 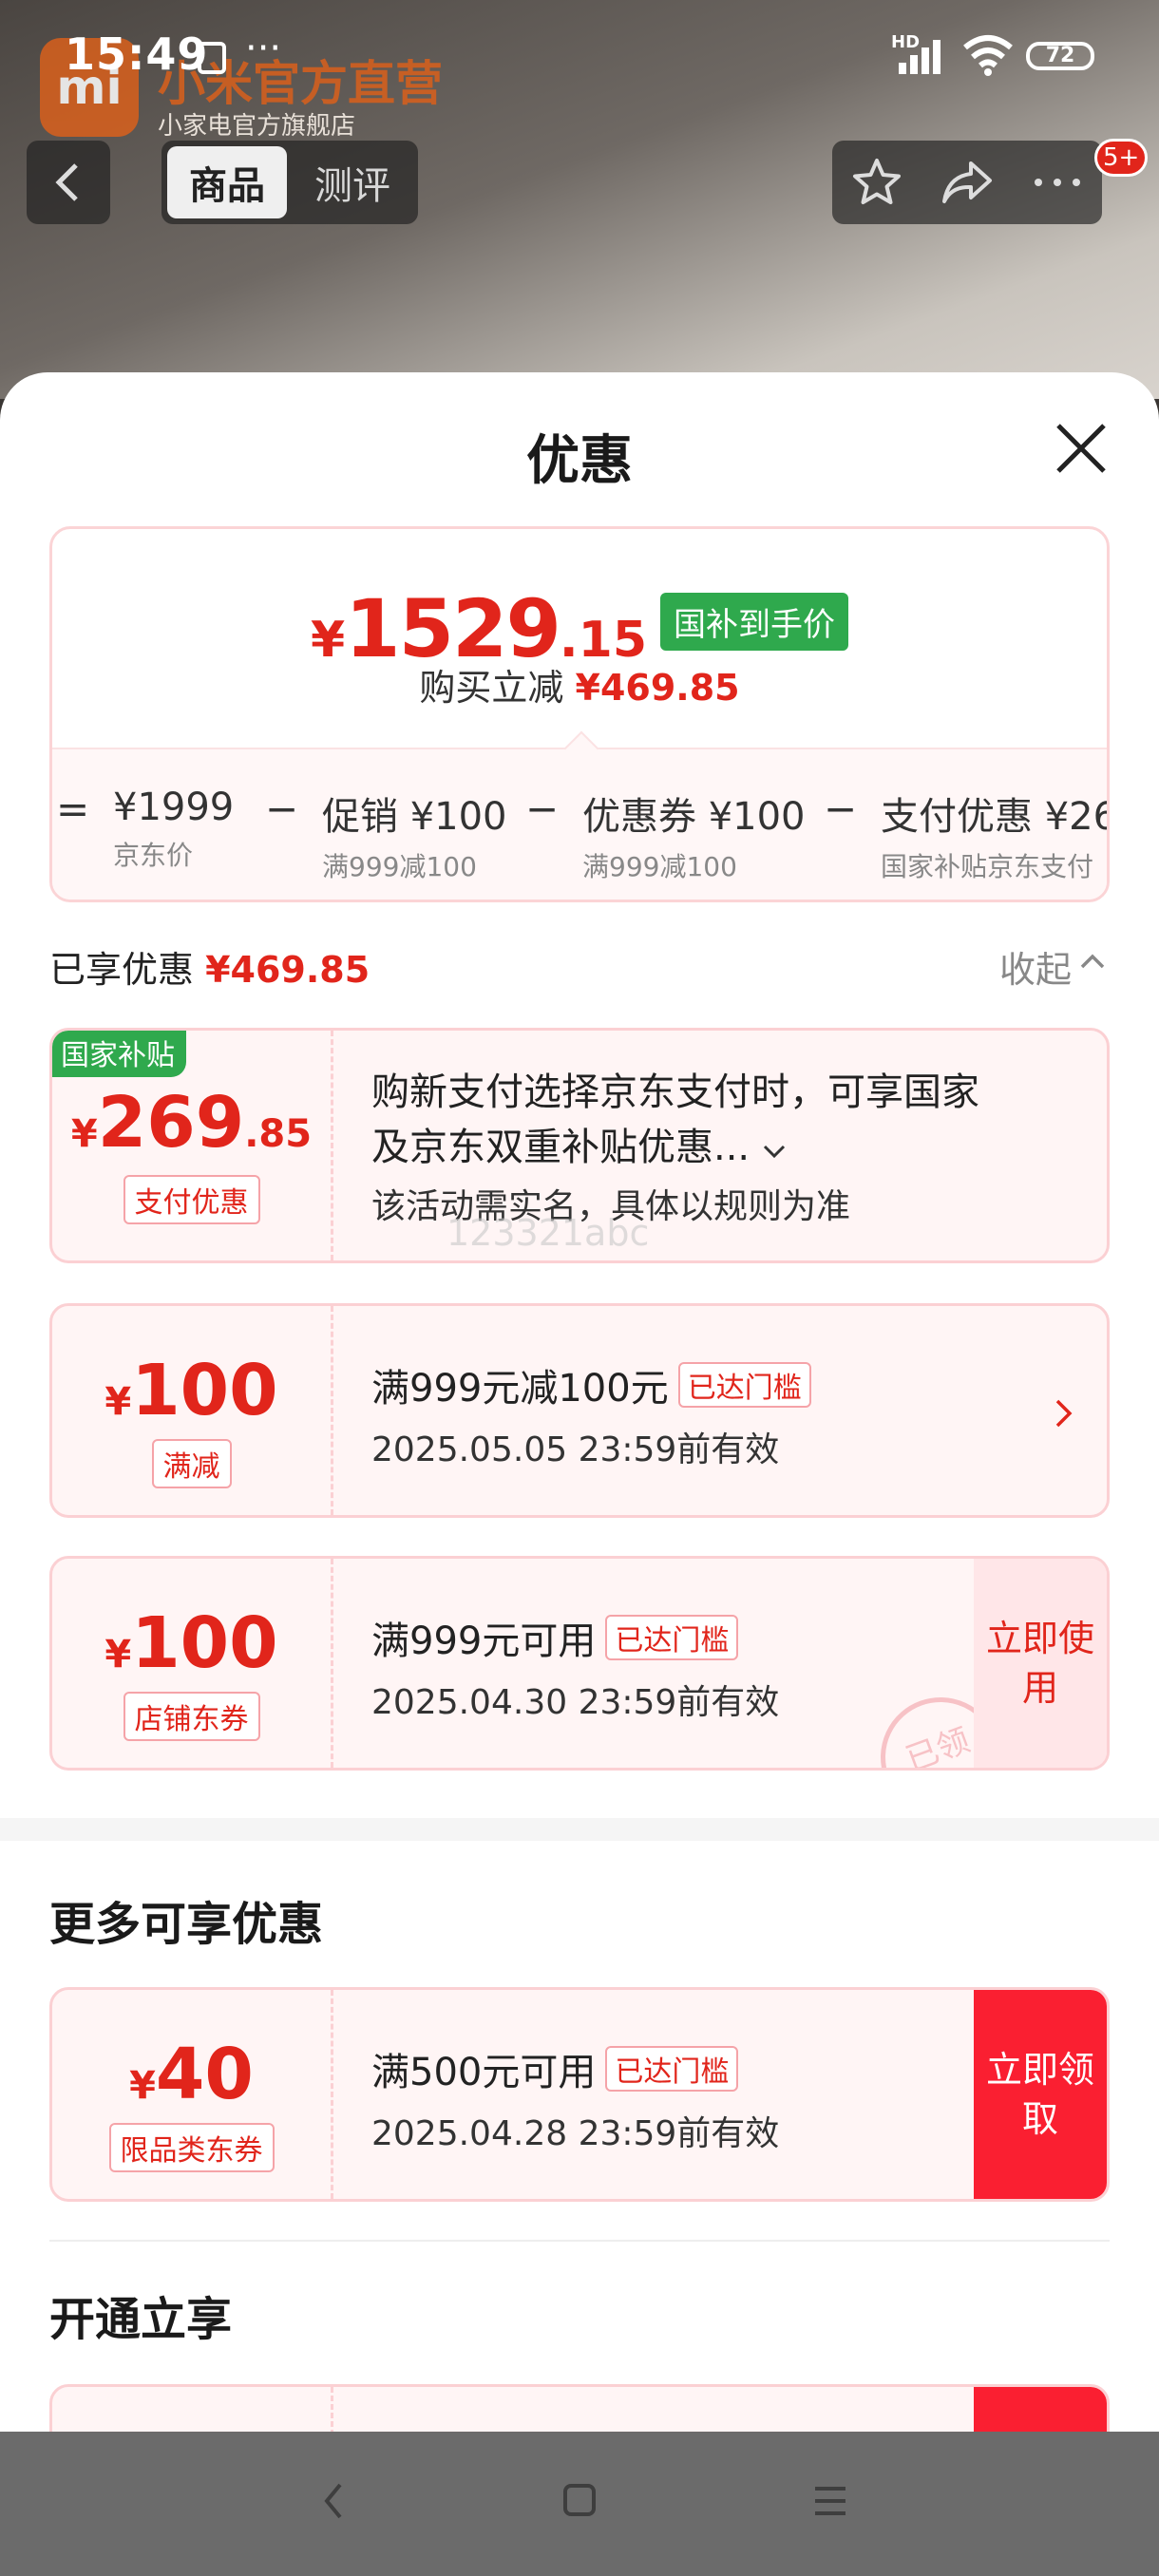 I want to click on reduce-label: 购买立减, so click(x=491, y=688).